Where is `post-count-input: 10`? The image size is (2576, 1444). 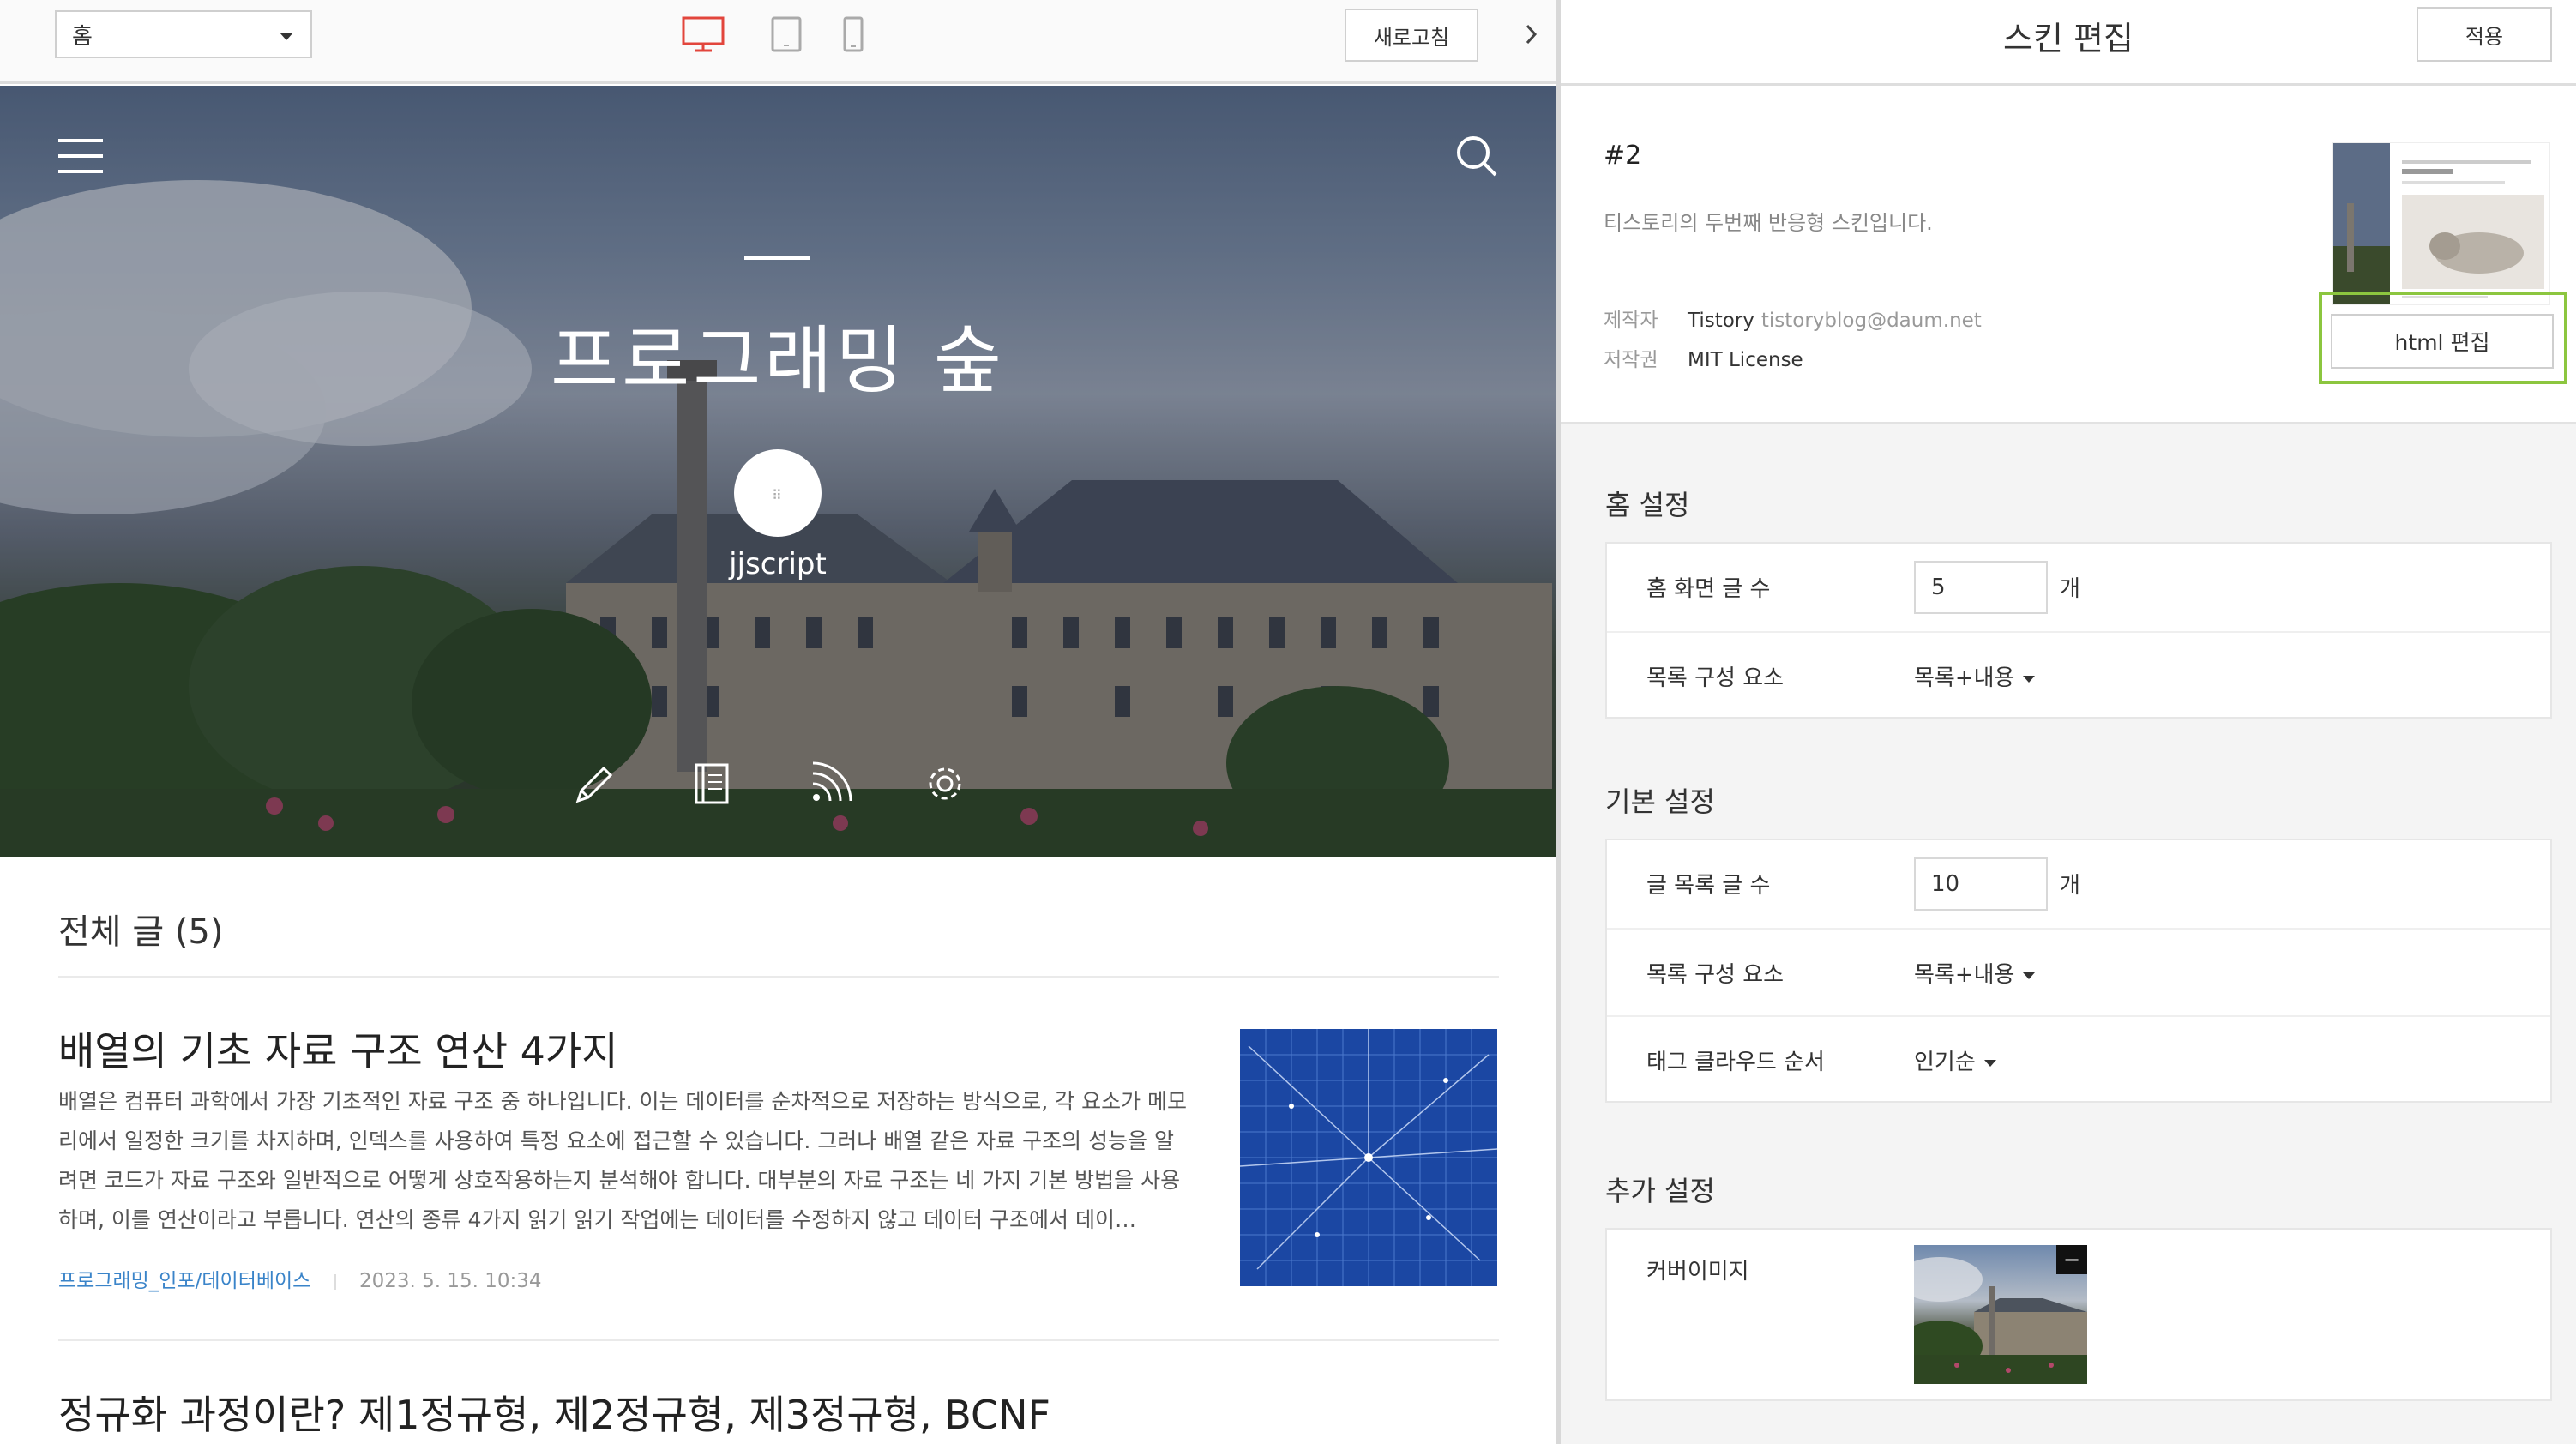
post-count-input: 10 is located at coordinates (1981, 884).